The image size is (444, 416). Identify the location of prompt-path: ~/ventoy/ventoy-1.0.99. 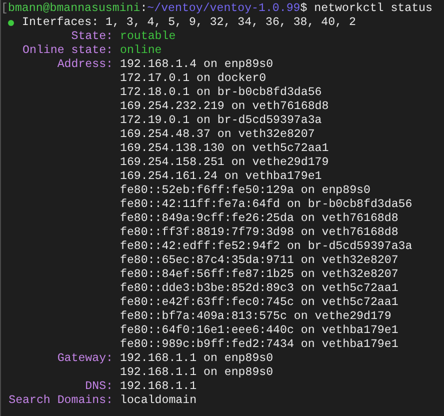
(223, 9).